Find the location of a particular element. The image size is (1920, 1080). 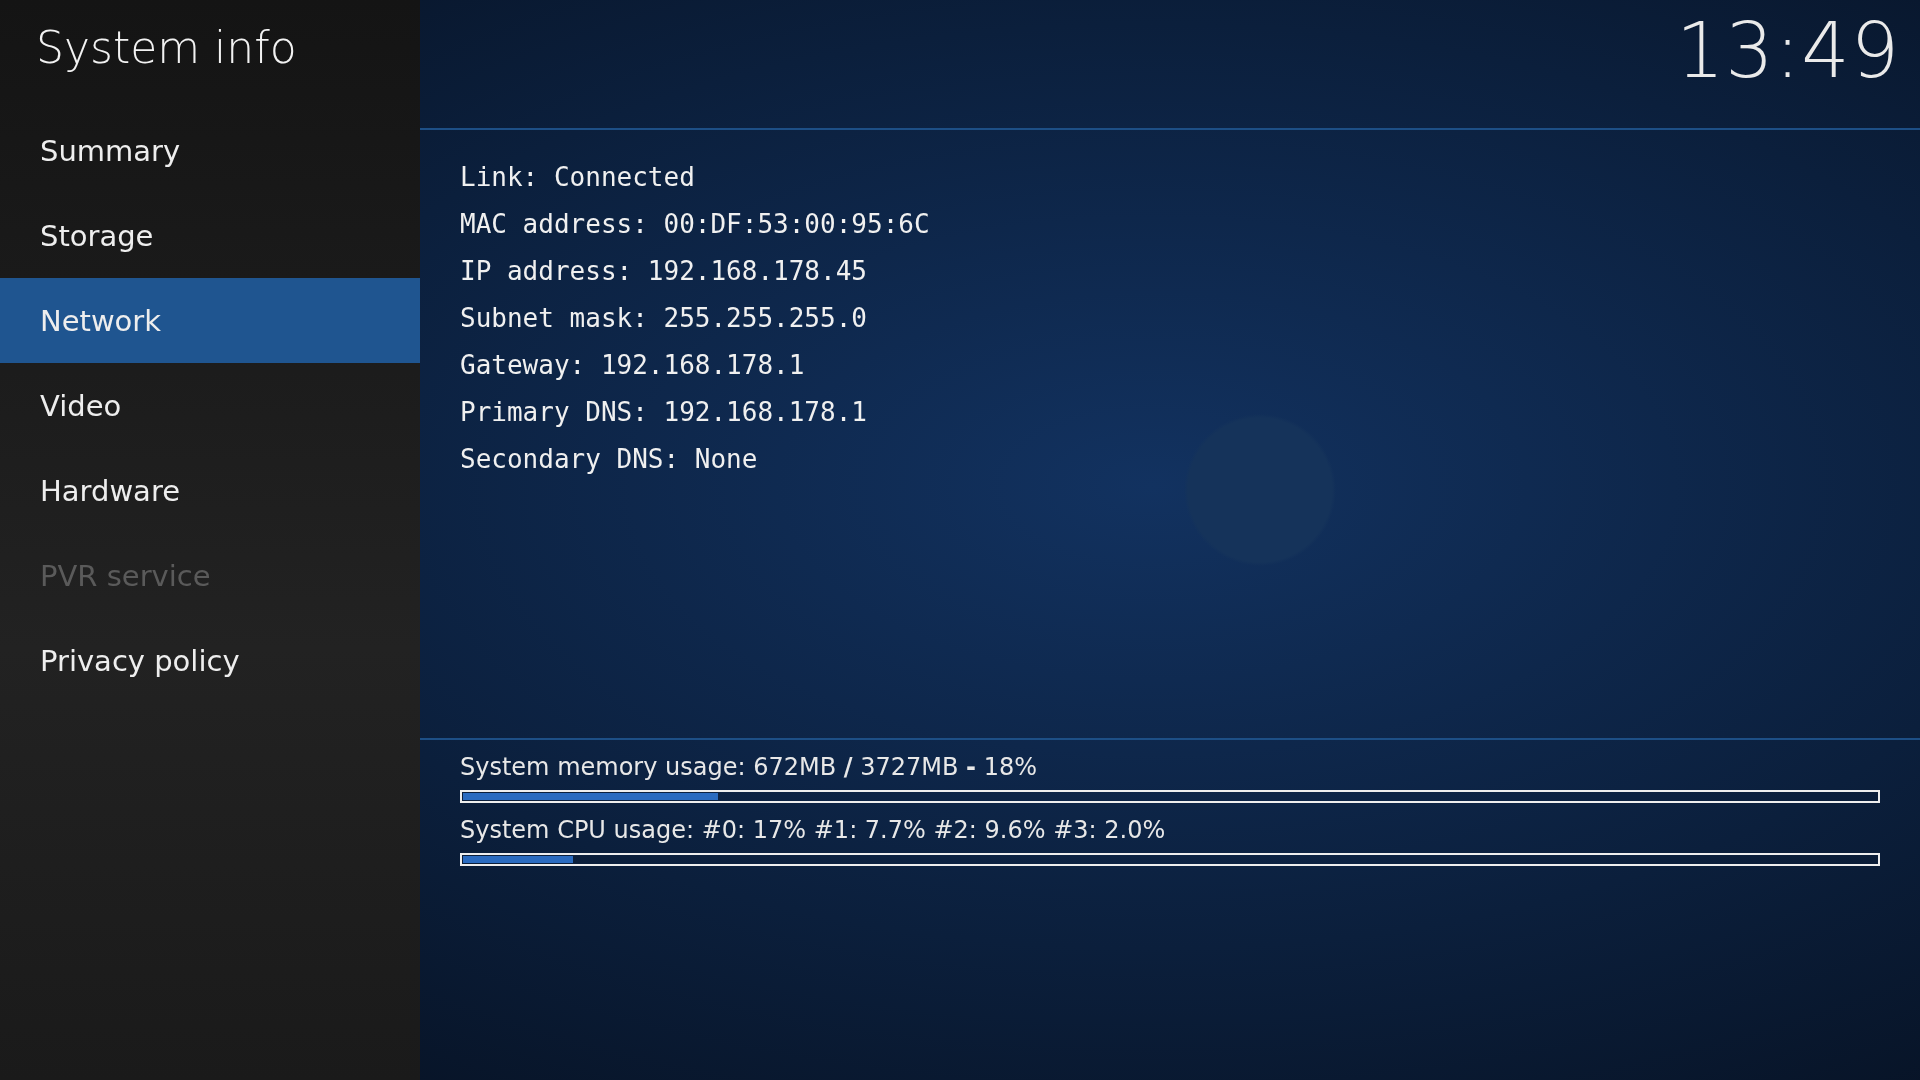

info-line: Gateway: 192.168.178.1 is located at coordinates (633, 365).